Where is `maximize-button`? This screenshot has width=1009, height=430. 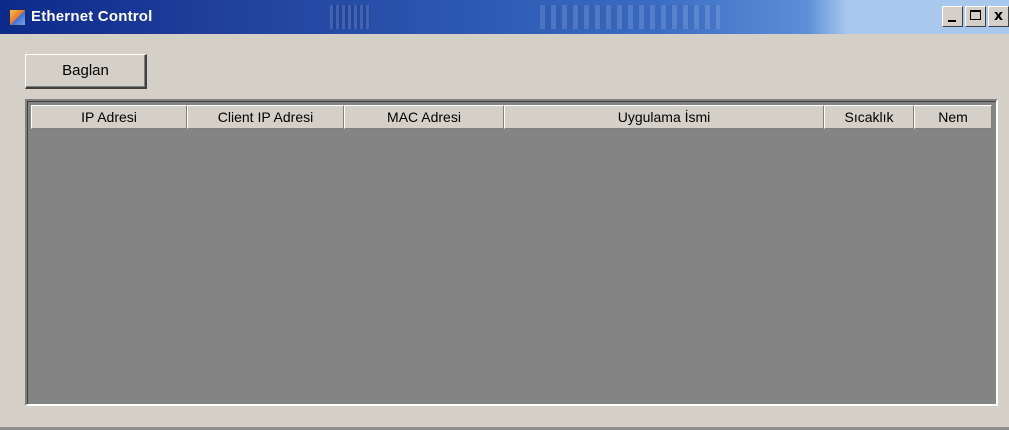 maximize-button is located at coordinates (975, 16).